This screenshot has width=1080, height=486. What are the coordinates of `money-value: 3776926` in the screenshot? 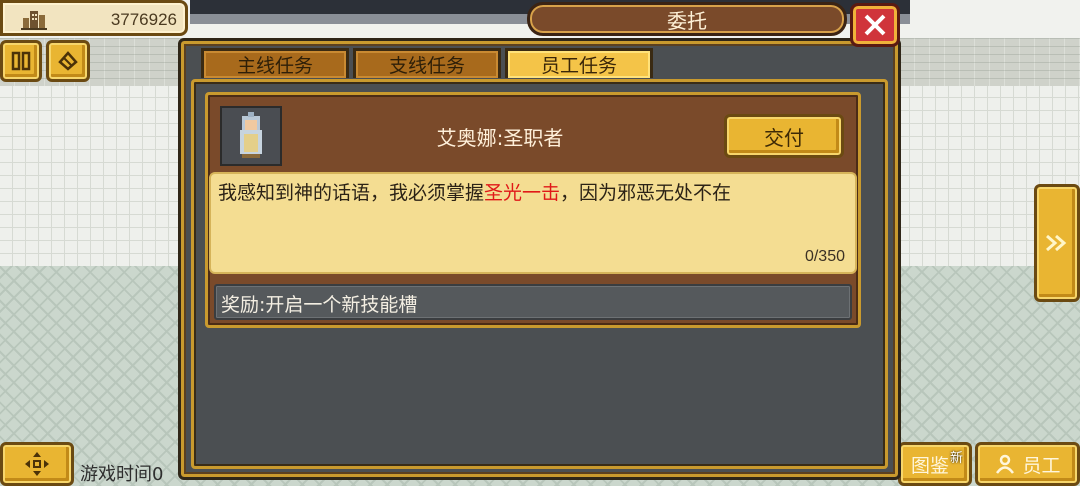 It's located at (143, 19).